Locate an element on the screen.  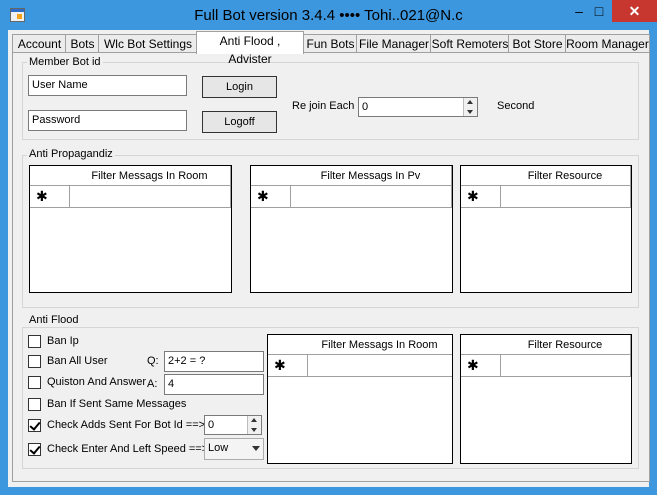
grid-header: Filter Messags In Pv is located at coordinates (371, 176).